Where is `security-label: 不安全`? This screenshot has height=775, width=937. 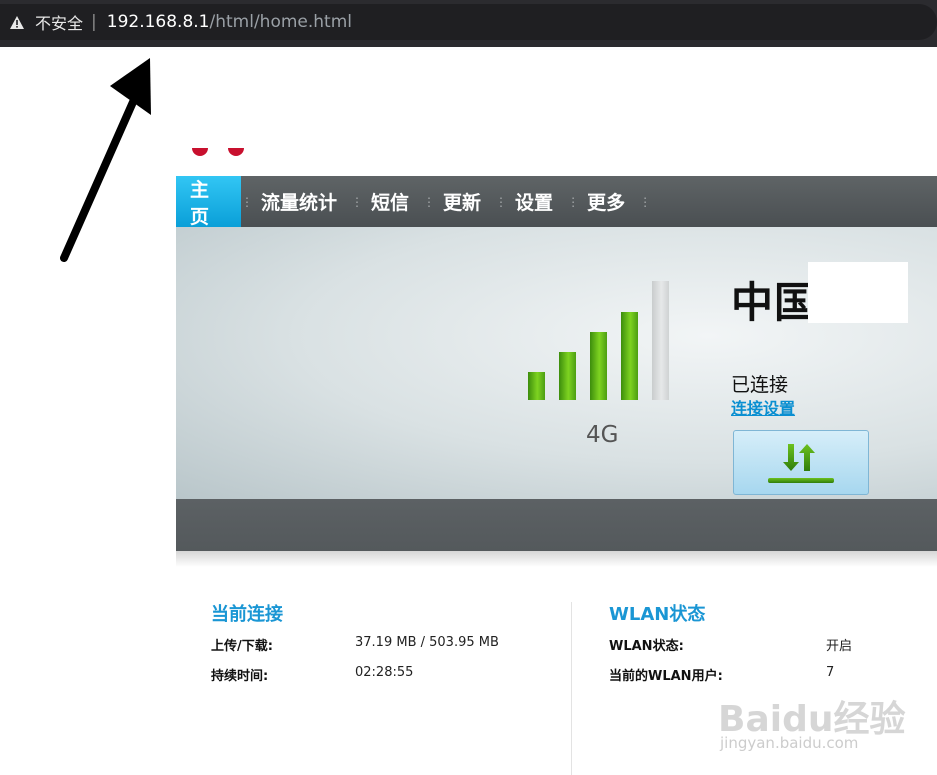
security-label: 不安全 is located at coordinates (59, 22).